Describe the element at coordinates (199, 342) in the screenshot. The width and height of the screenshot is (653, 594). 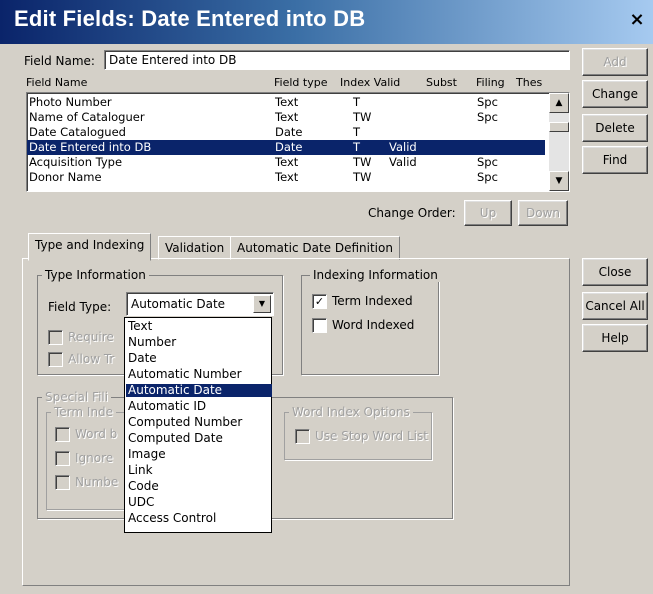
I see `dropdown-option: Number` at that location.